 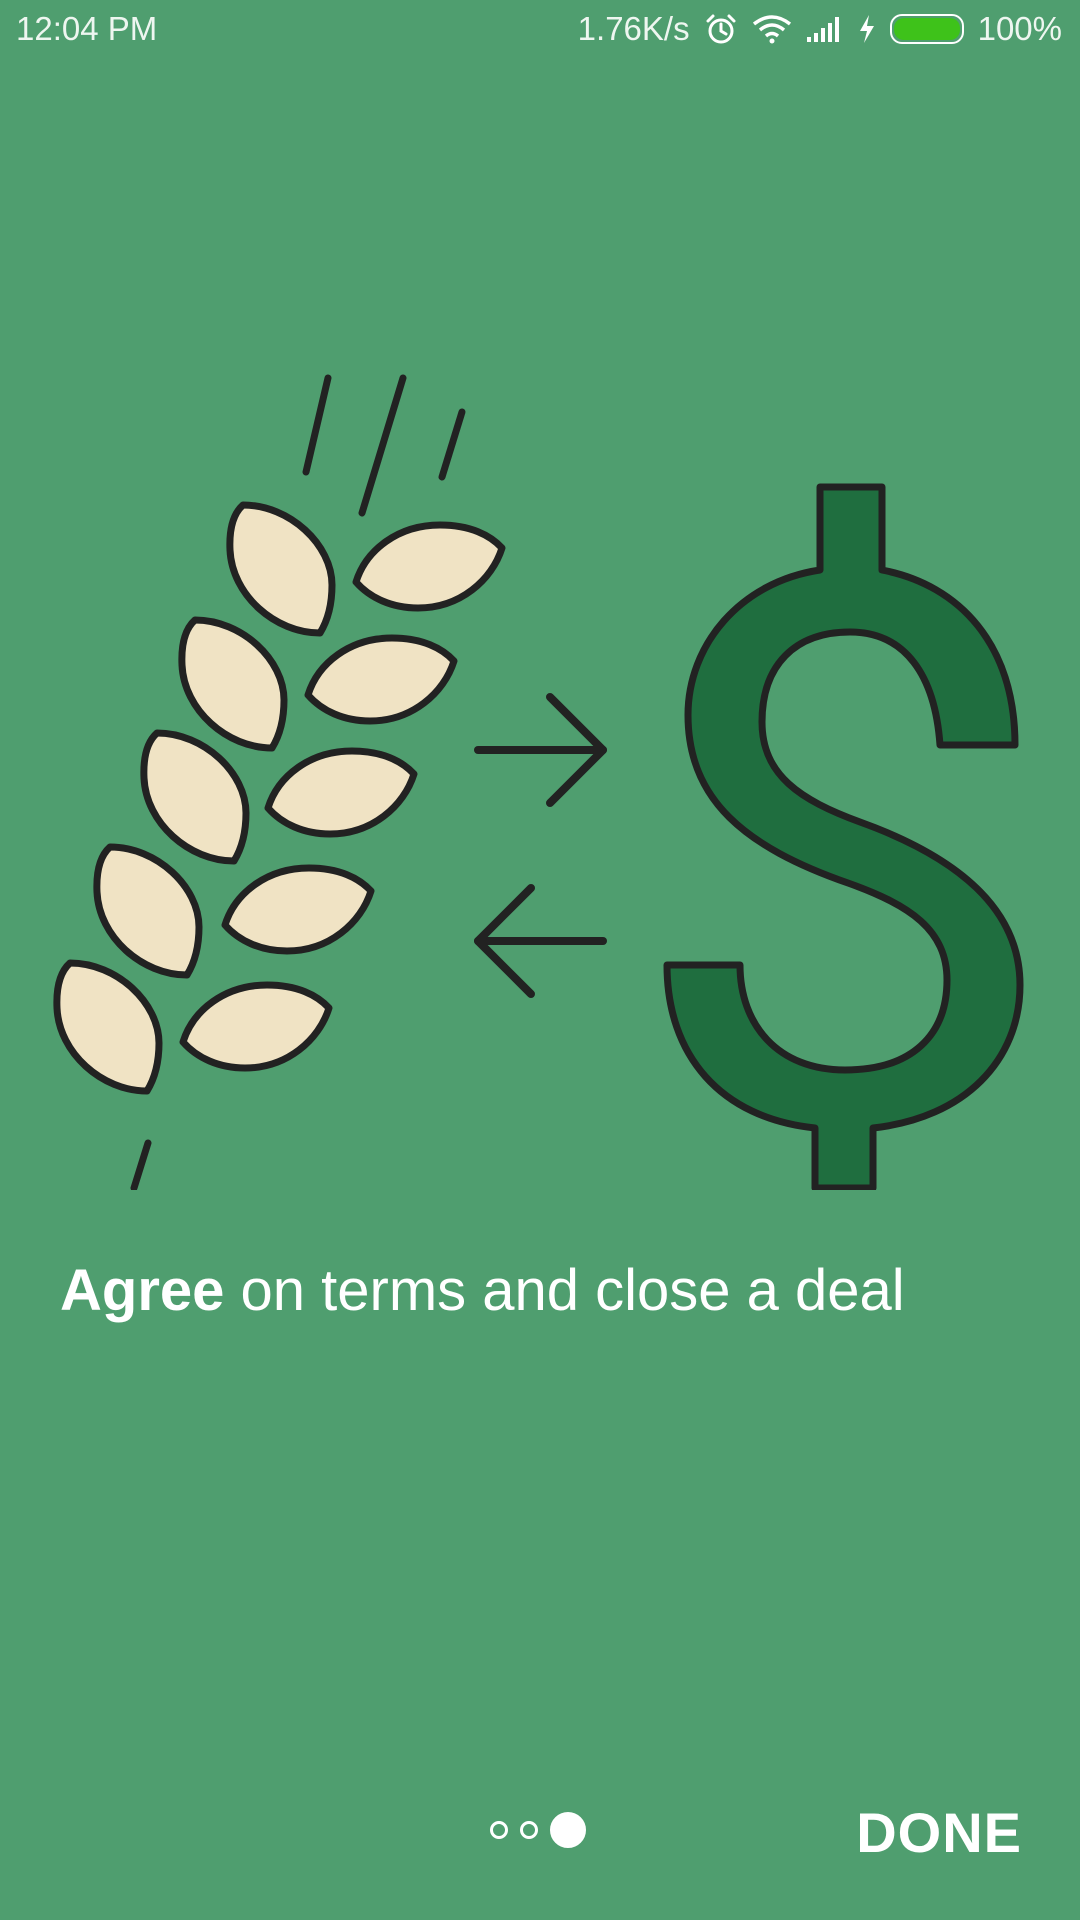 What do you see at coordinates (568, 1830) in the screenshot?
I see `page-dot-3-active` at bounding box center [568, 1830].